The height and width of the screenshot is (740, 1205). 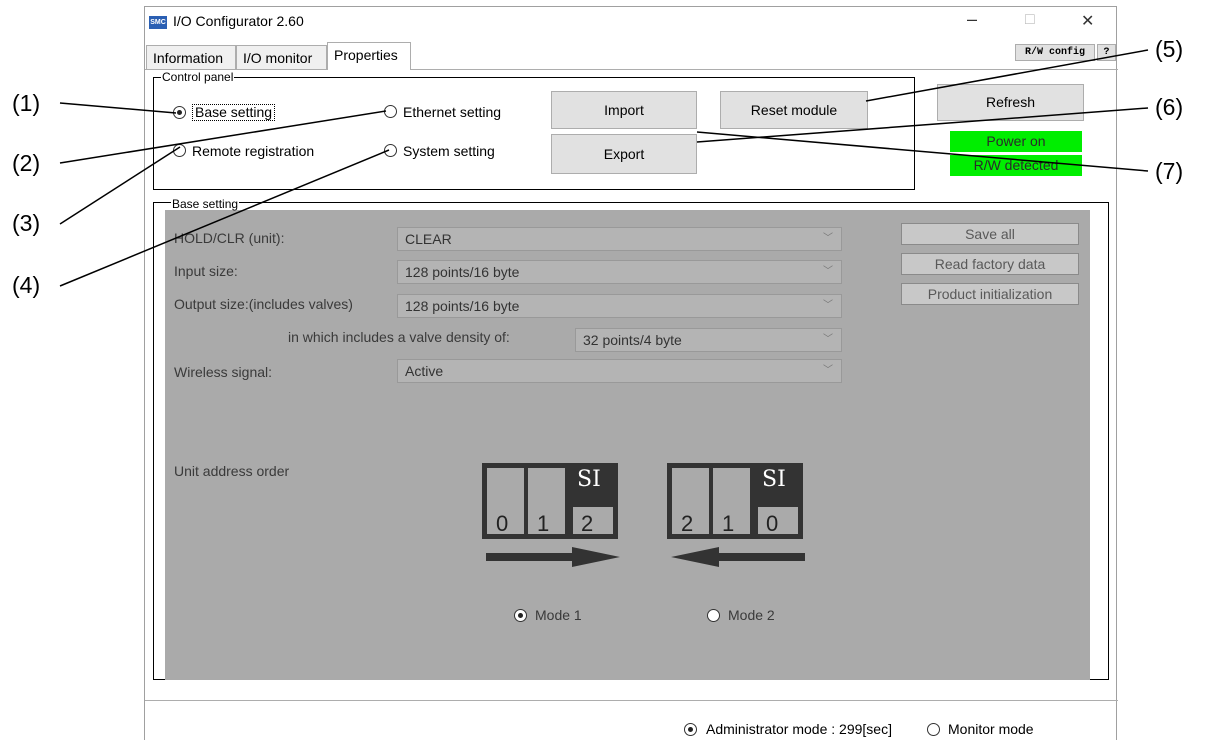 What do you see at coordinates (558, 615) in the screenshot?
I see `mode1-label: Mode 1` at bounding box center [558, 615].